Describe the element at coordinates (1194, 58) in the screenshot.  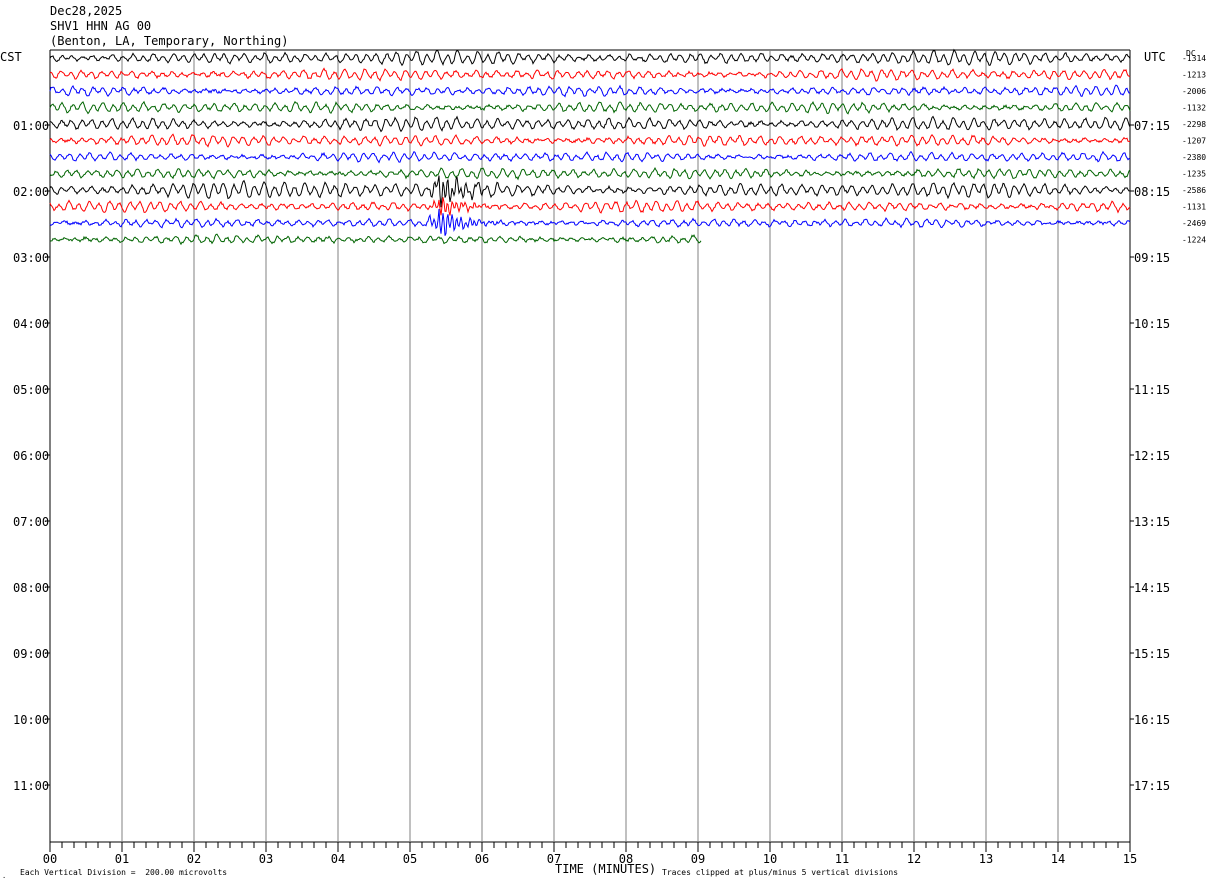
I see `trace-dc-offset-label: -1314` at that location.